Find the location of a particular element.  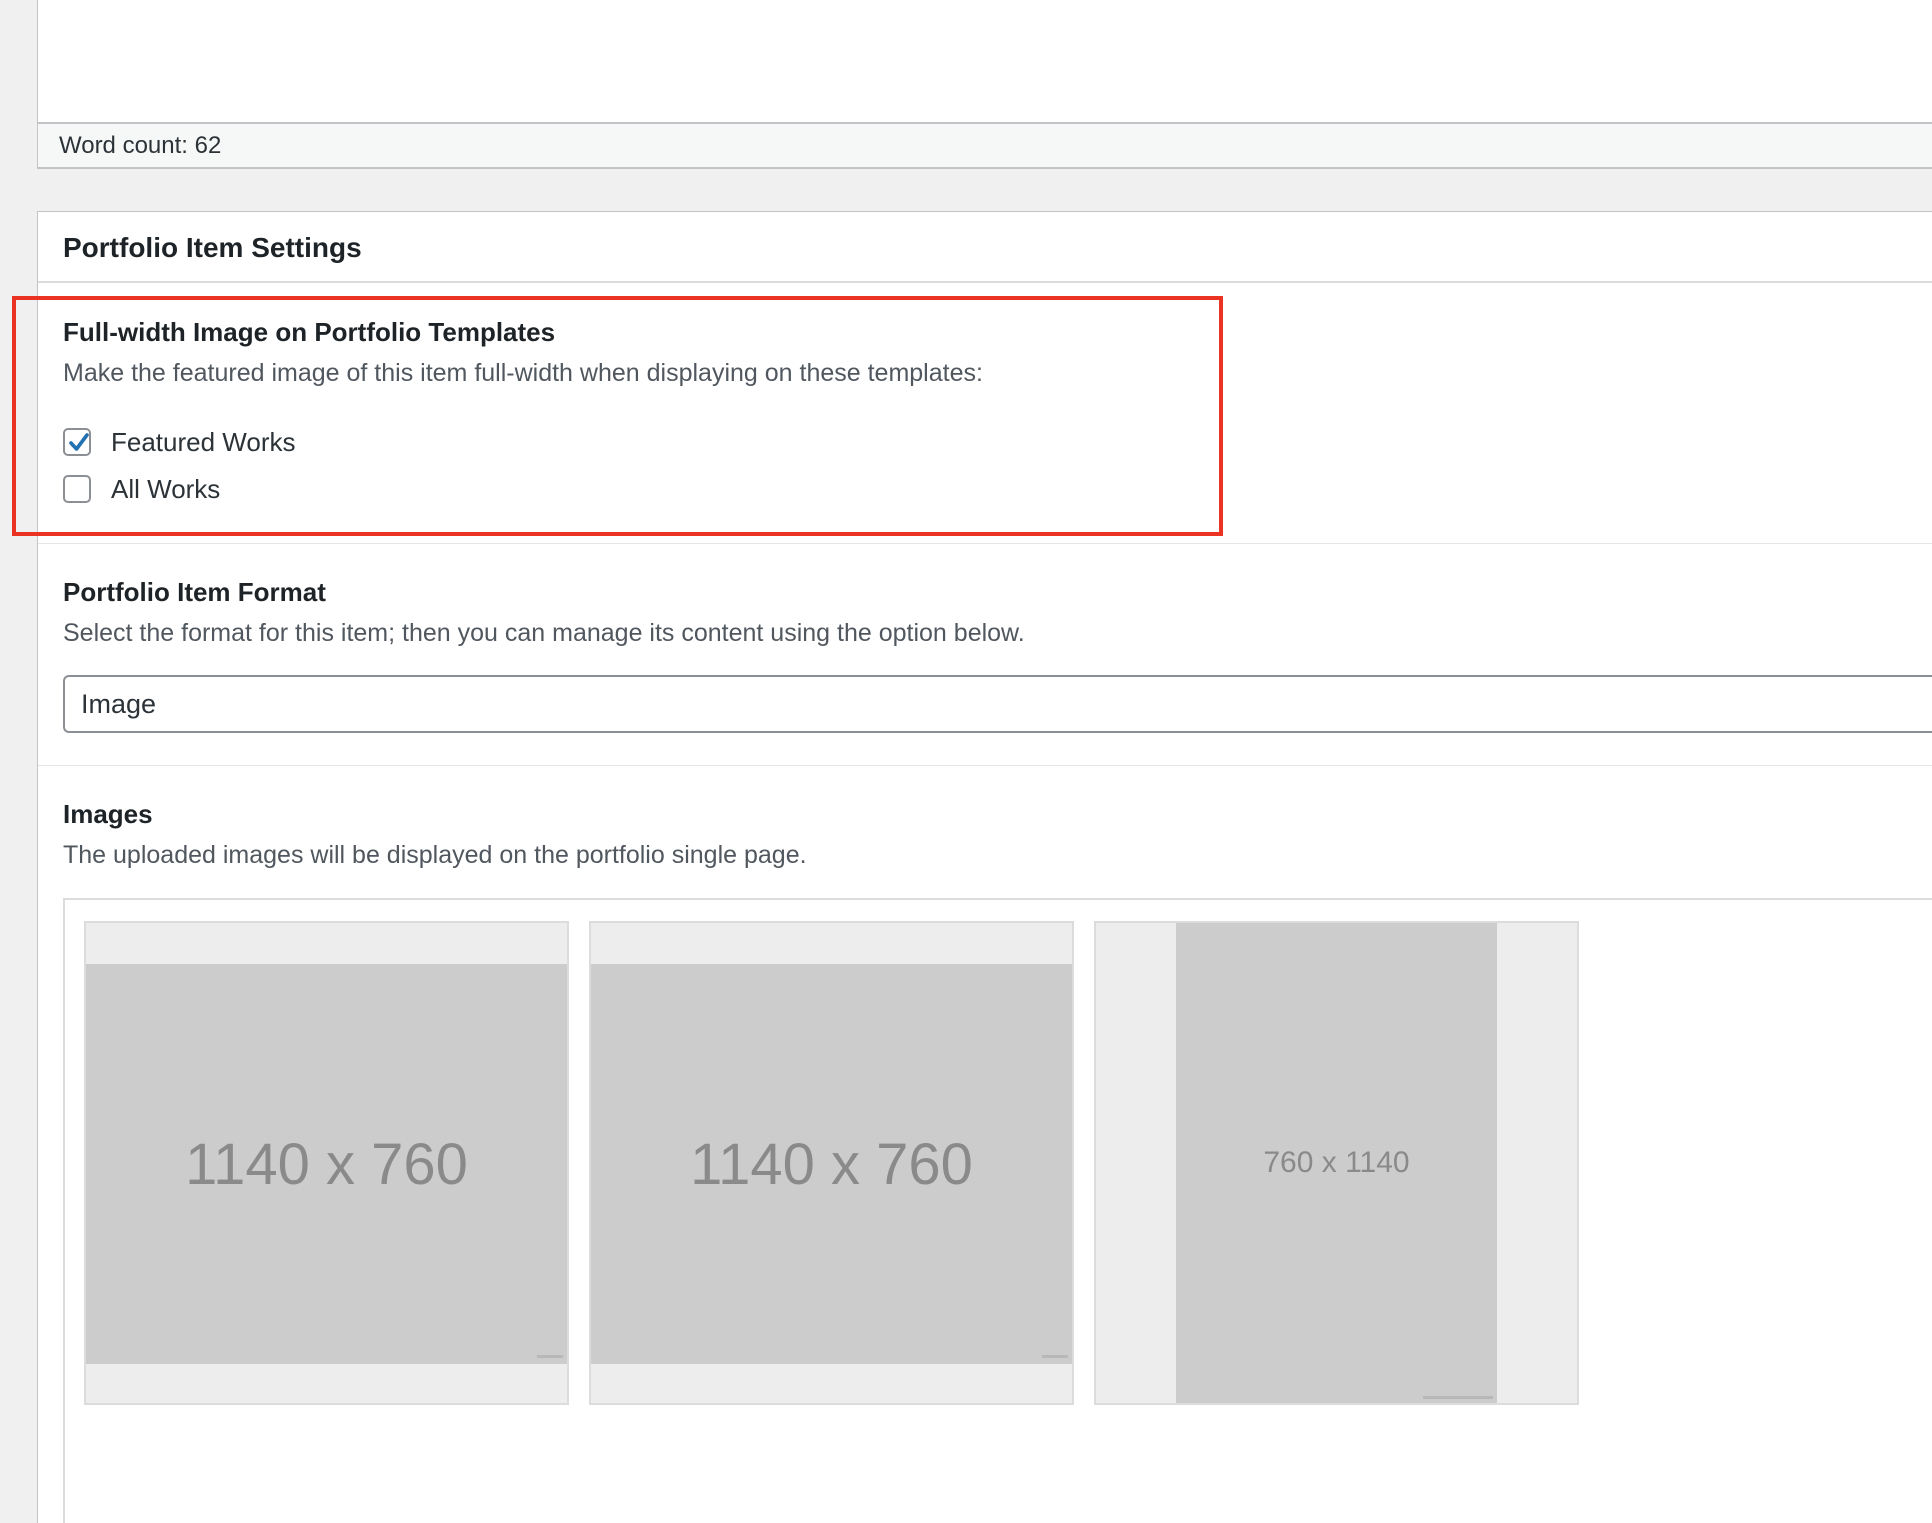

option-featured-works: Featured Works is located at coordinates (179, 442).